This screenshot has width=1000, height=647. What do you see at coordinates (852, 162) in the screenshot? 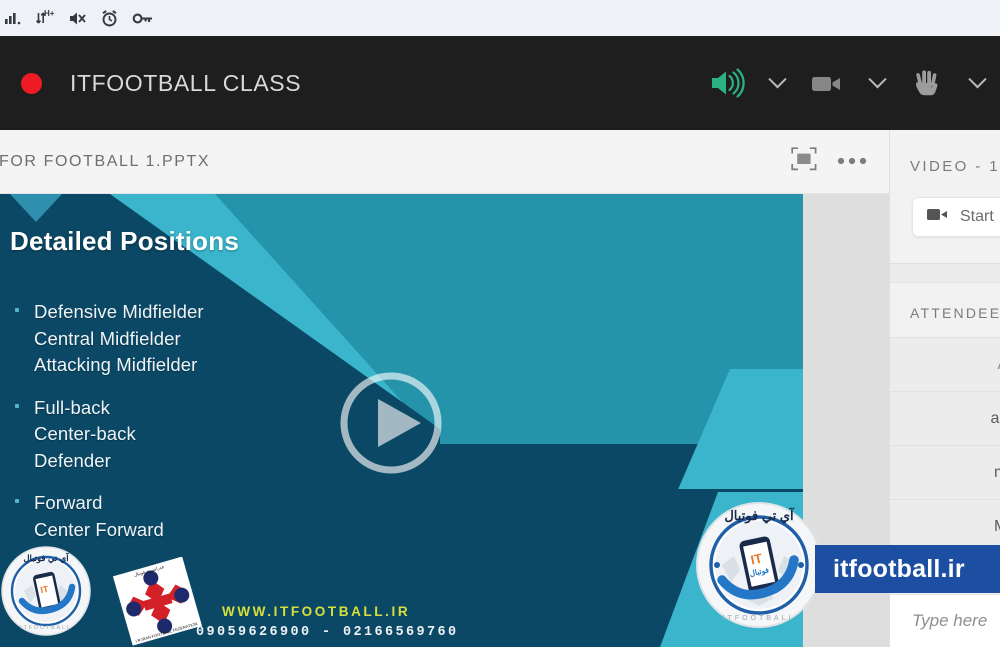
I see `more-options-icon` at bounding box center [852, 162].